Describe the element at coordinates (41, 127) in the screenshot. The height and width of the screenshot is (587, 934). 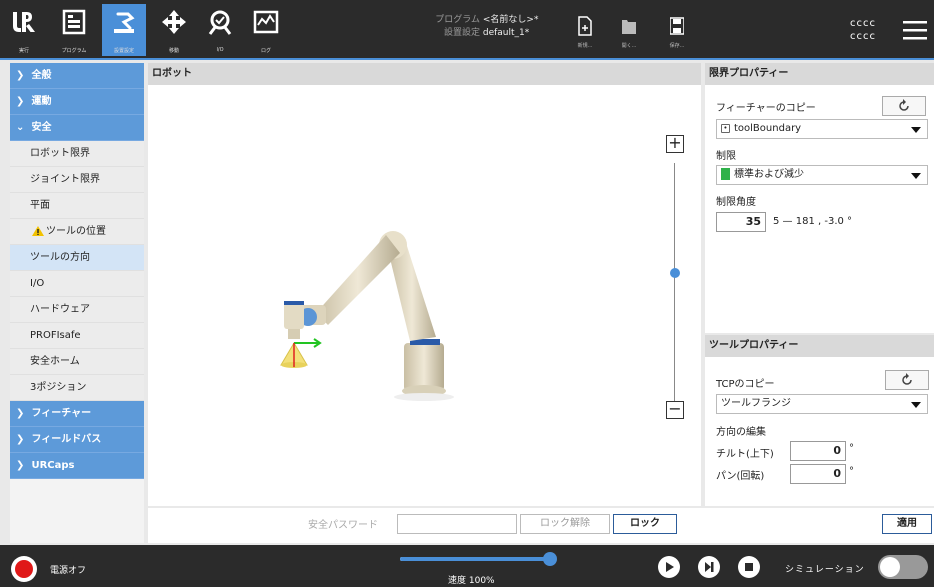
I see `sidebar-item-label: 安全` at that location.